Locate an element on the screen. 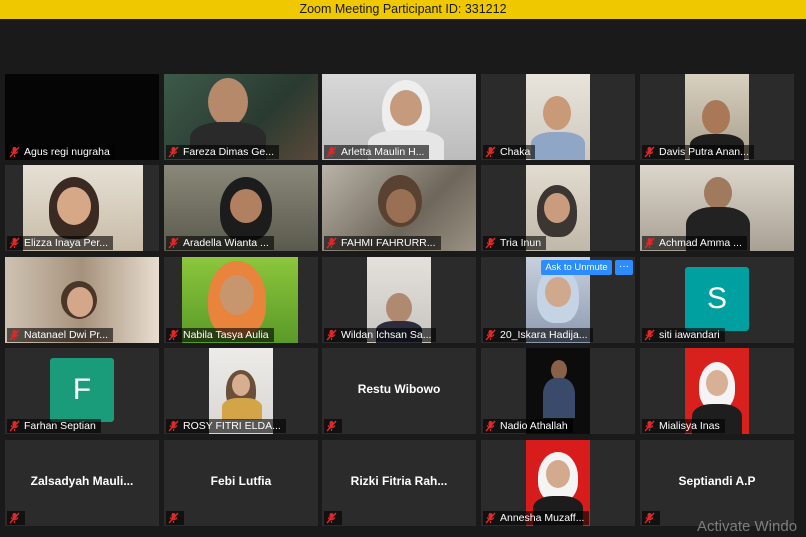  participant-tile: Septiandi A.P is located at coordinates (717, 483).